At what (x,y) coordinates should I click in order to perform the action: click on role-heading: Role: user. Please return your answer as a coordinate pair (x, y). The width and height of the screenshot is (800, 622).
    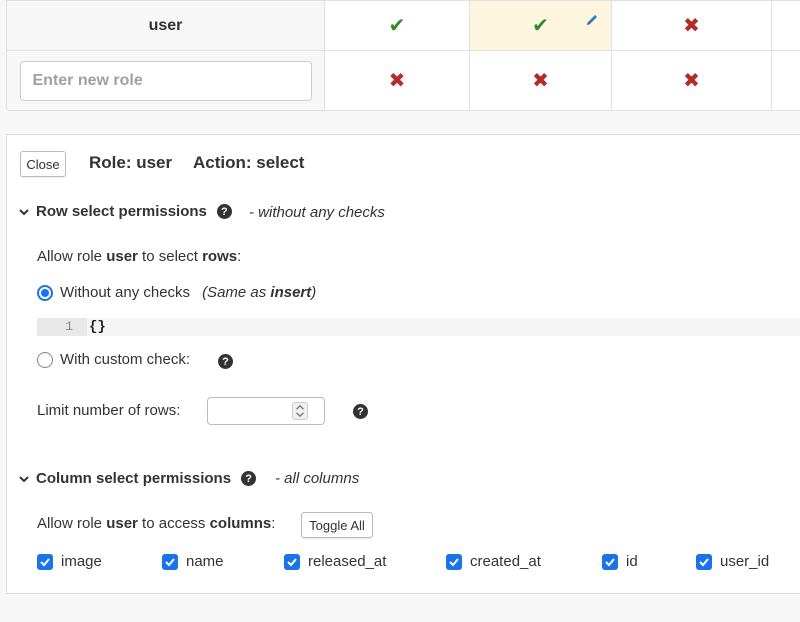
    Looking at the image, I should click on (131, 162).